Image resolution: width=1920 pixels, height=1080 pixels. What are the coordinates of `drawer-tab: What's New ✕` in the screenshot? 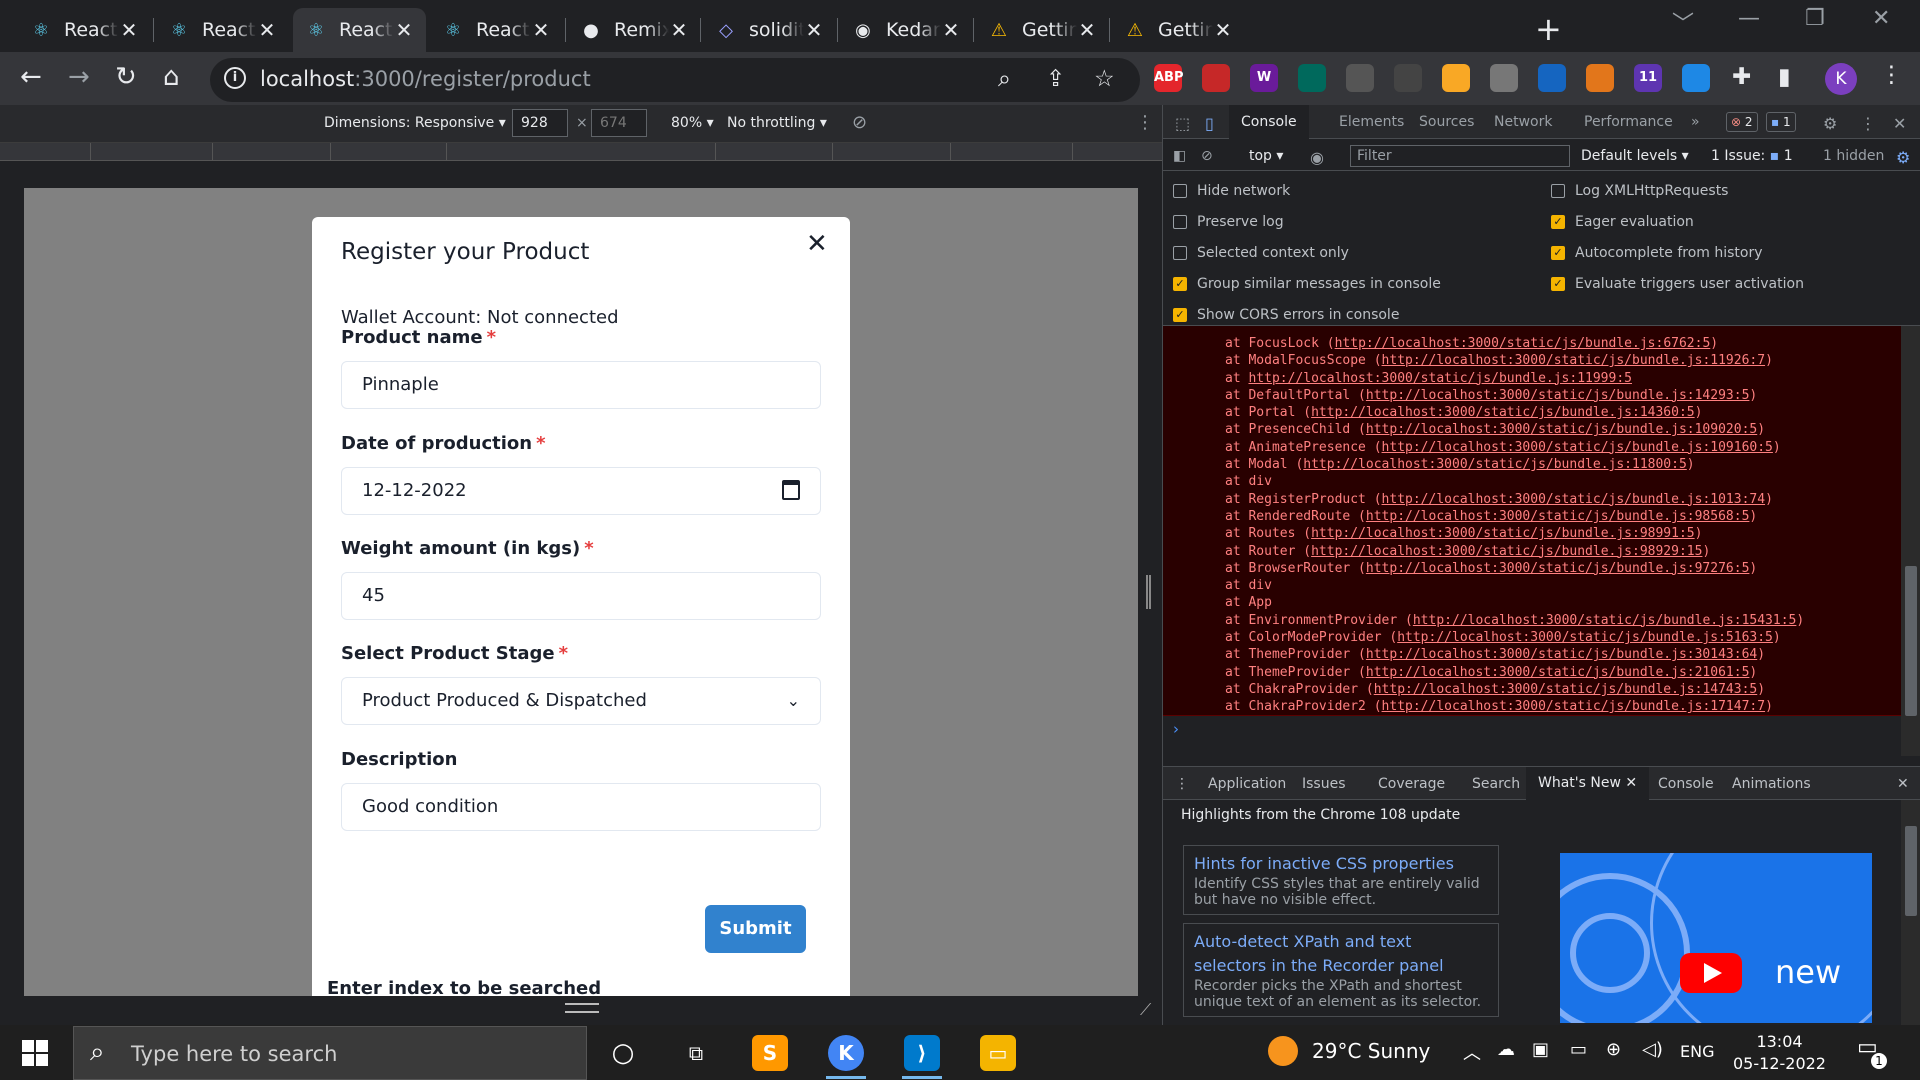 It's located at (1588, 783).